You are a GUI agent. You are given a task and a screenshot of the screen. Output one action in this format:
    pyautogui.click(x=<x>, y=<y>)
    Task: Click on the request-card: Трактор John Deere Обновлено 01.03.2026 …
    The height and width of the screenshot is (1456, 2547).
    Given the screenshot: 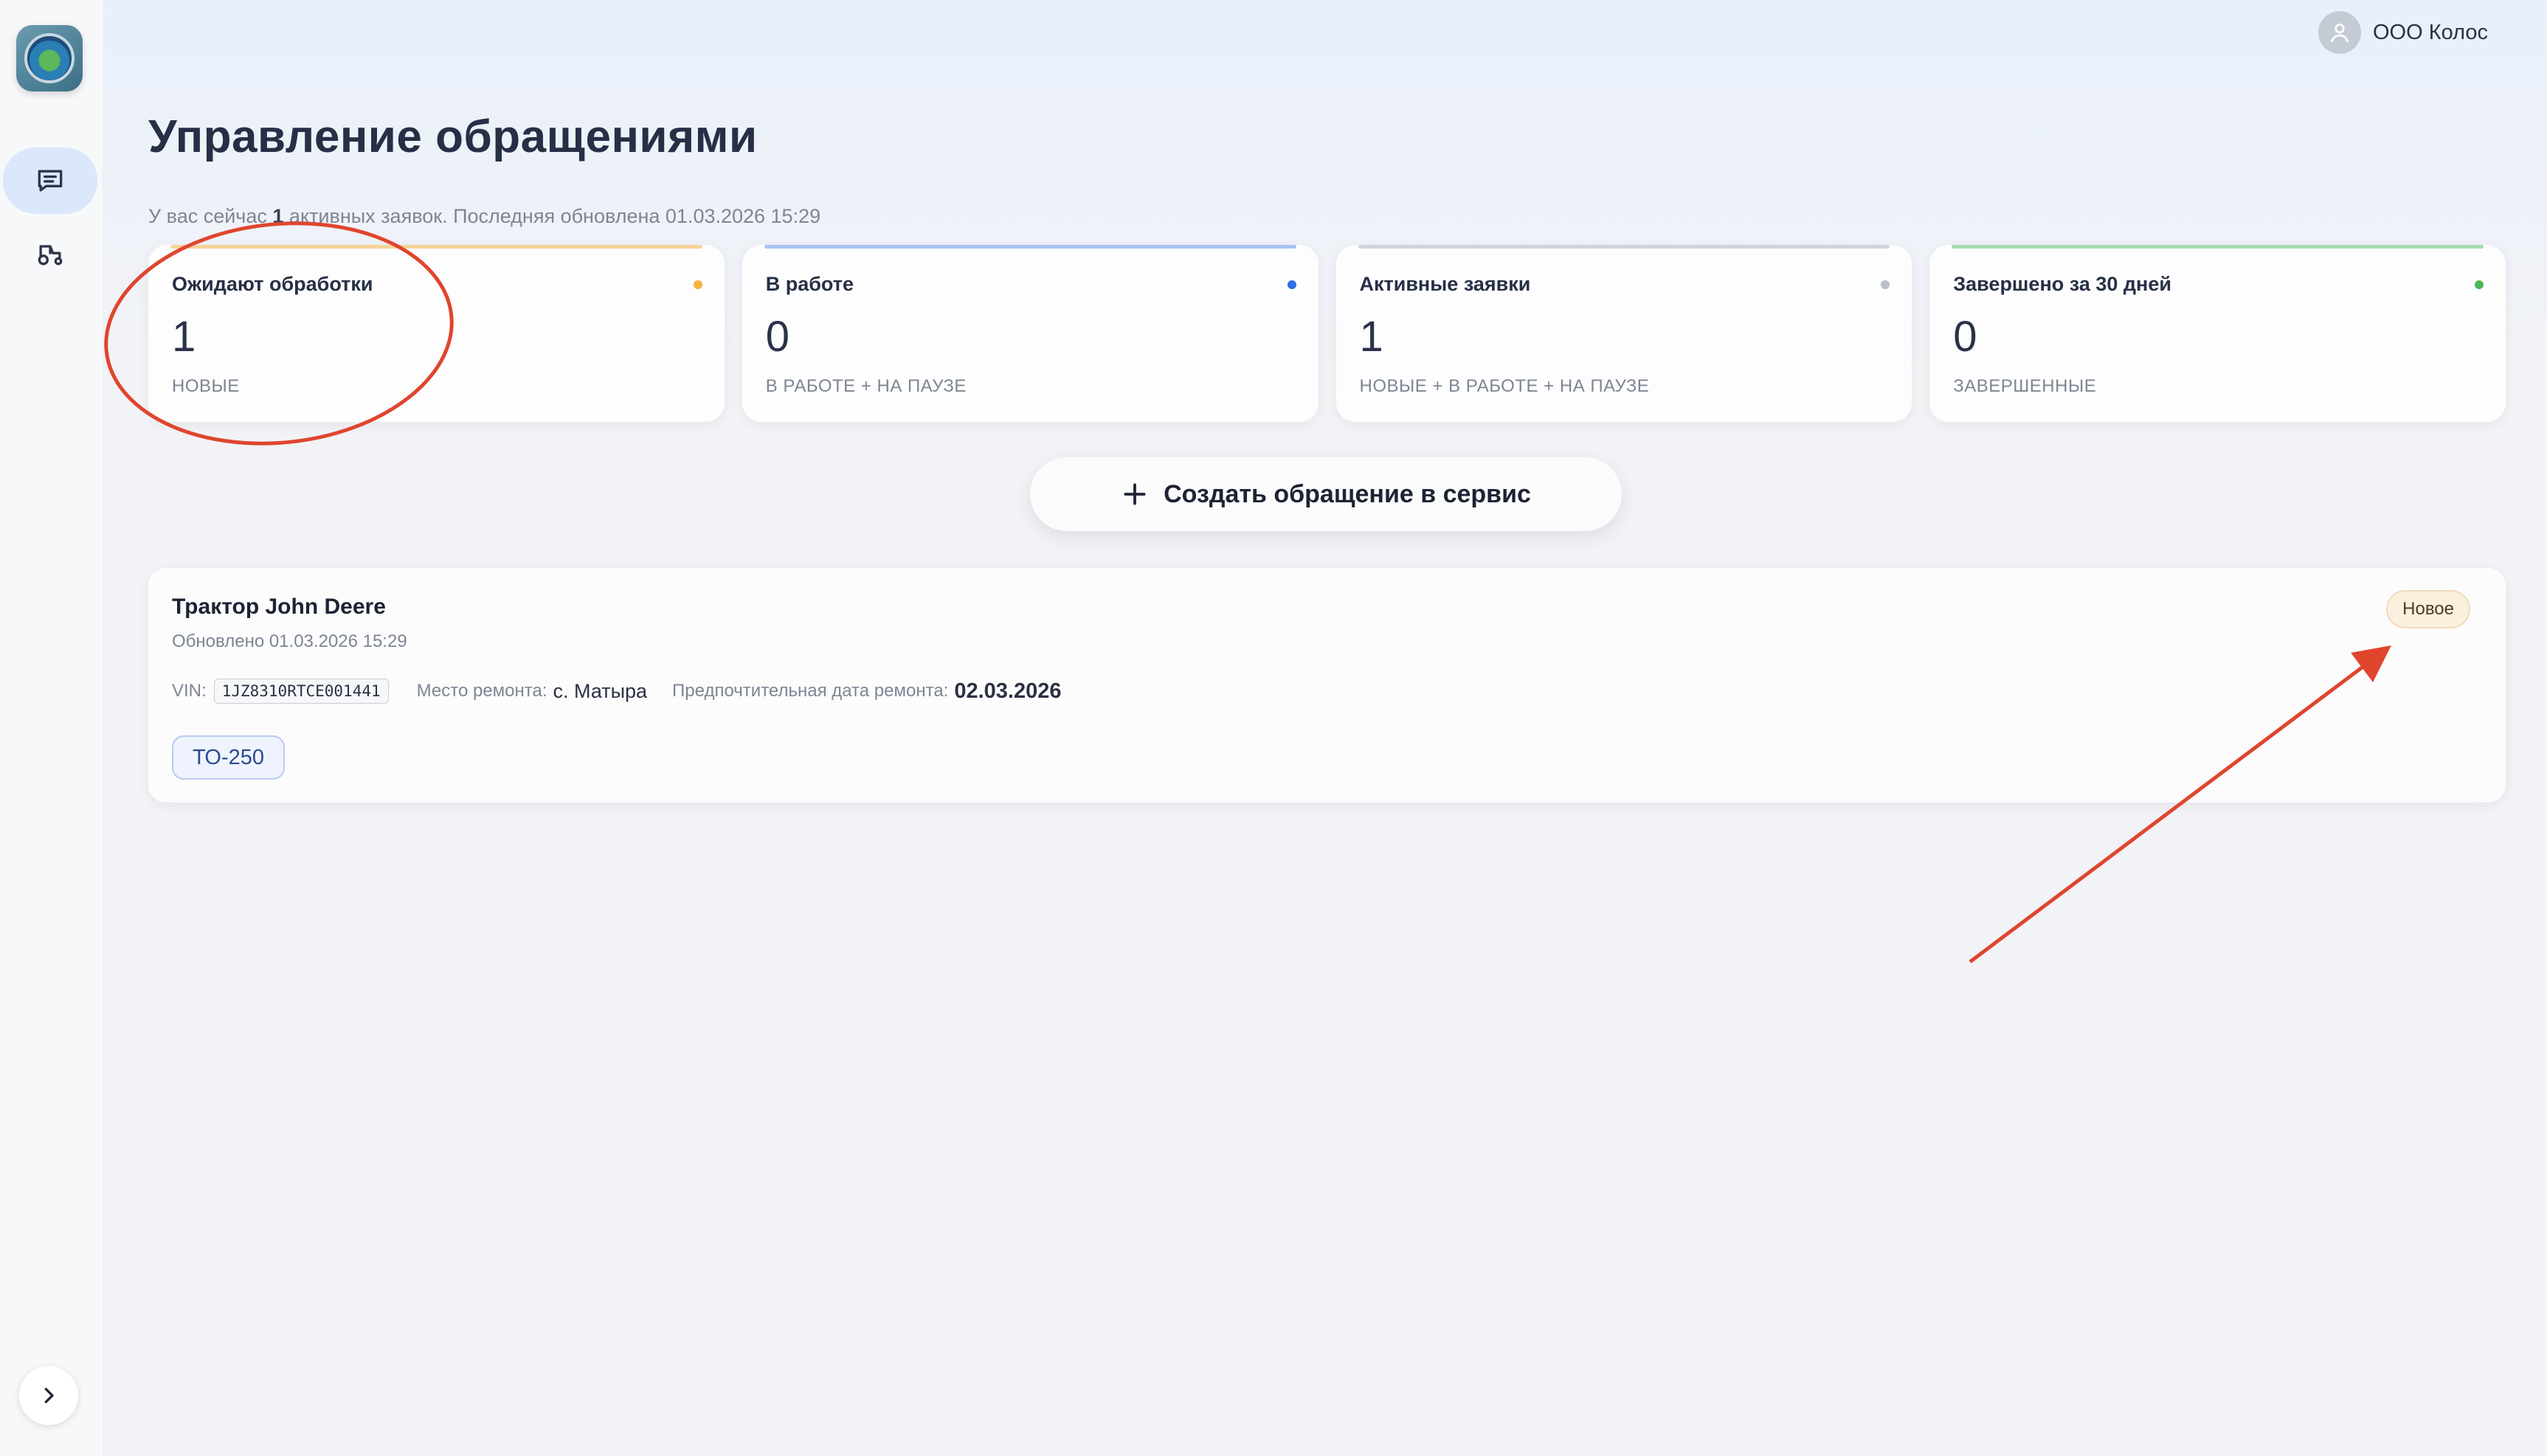 What is the action you would take?
    pyautogui.click(x=1327, y=685)
    